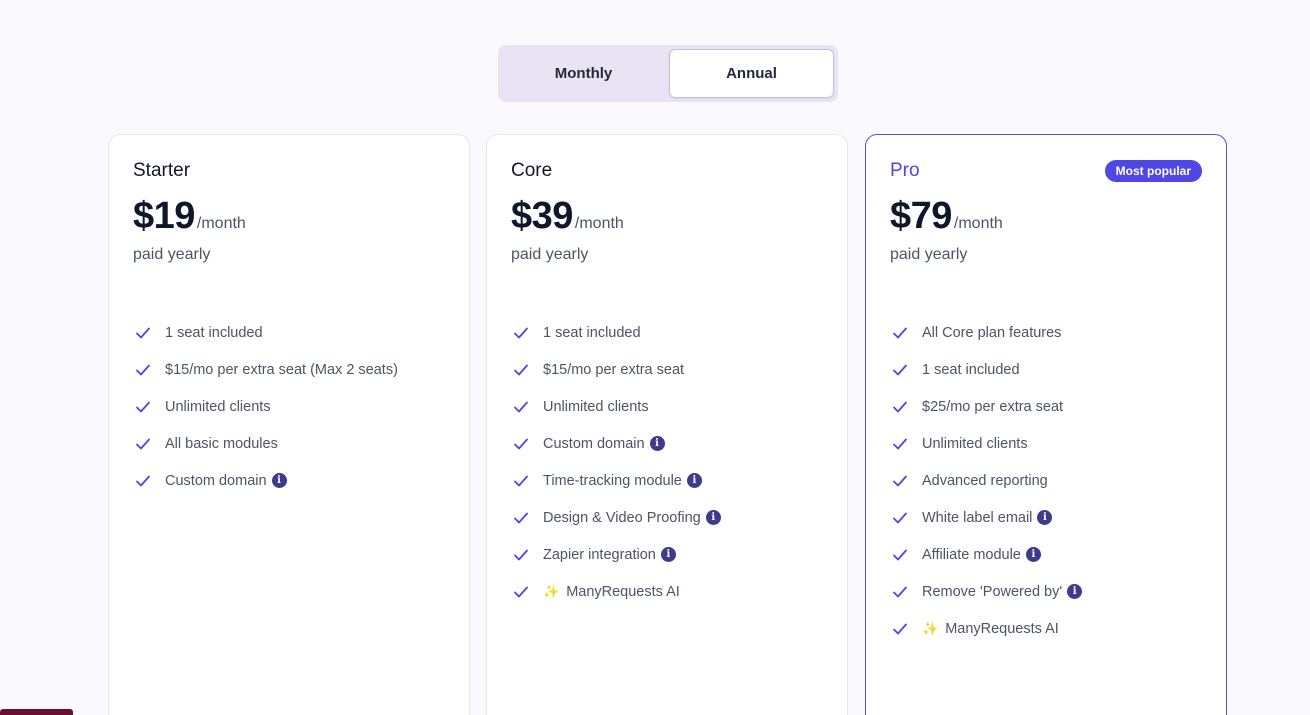 This screenshot has height=715, width=1310. What do you see at coordinates (289, 443) in the screenshot?
I see `feature-item: All basic modules` at bounding box center [289, 443].